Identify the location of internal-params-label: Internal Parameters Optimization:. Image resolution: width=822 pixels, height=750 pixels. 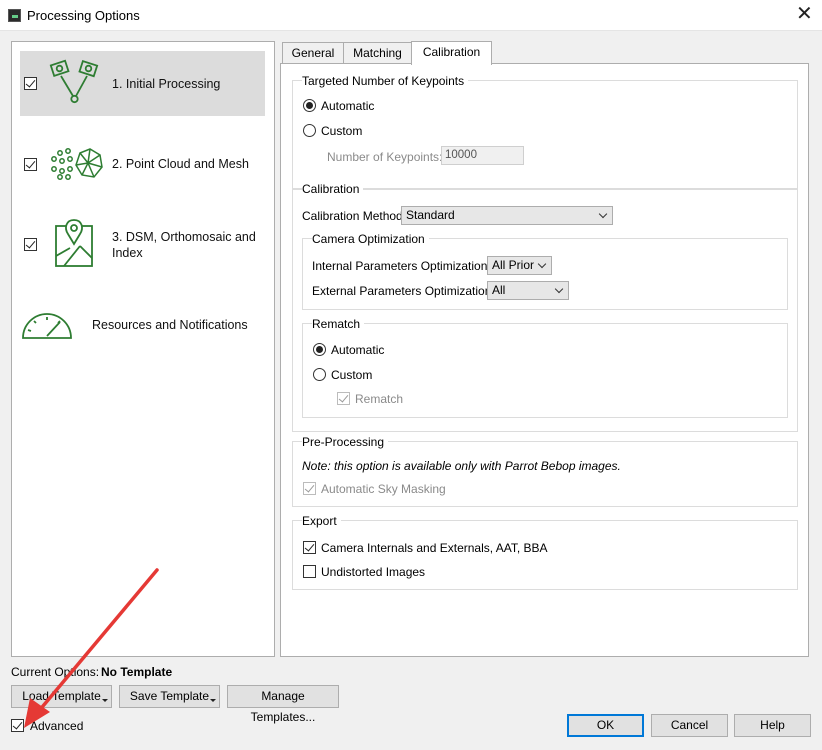
(401, 266).